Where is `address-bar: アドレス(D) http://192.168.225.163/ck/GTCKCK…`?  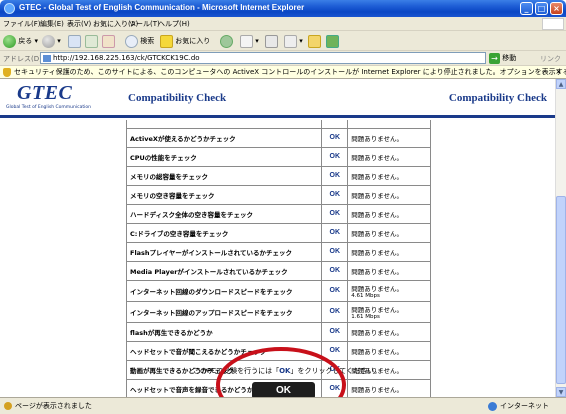
address-bar: アドレス(D) http://192.168.225.163/ck/GTCKCK… is located at coordinates (283, 61).